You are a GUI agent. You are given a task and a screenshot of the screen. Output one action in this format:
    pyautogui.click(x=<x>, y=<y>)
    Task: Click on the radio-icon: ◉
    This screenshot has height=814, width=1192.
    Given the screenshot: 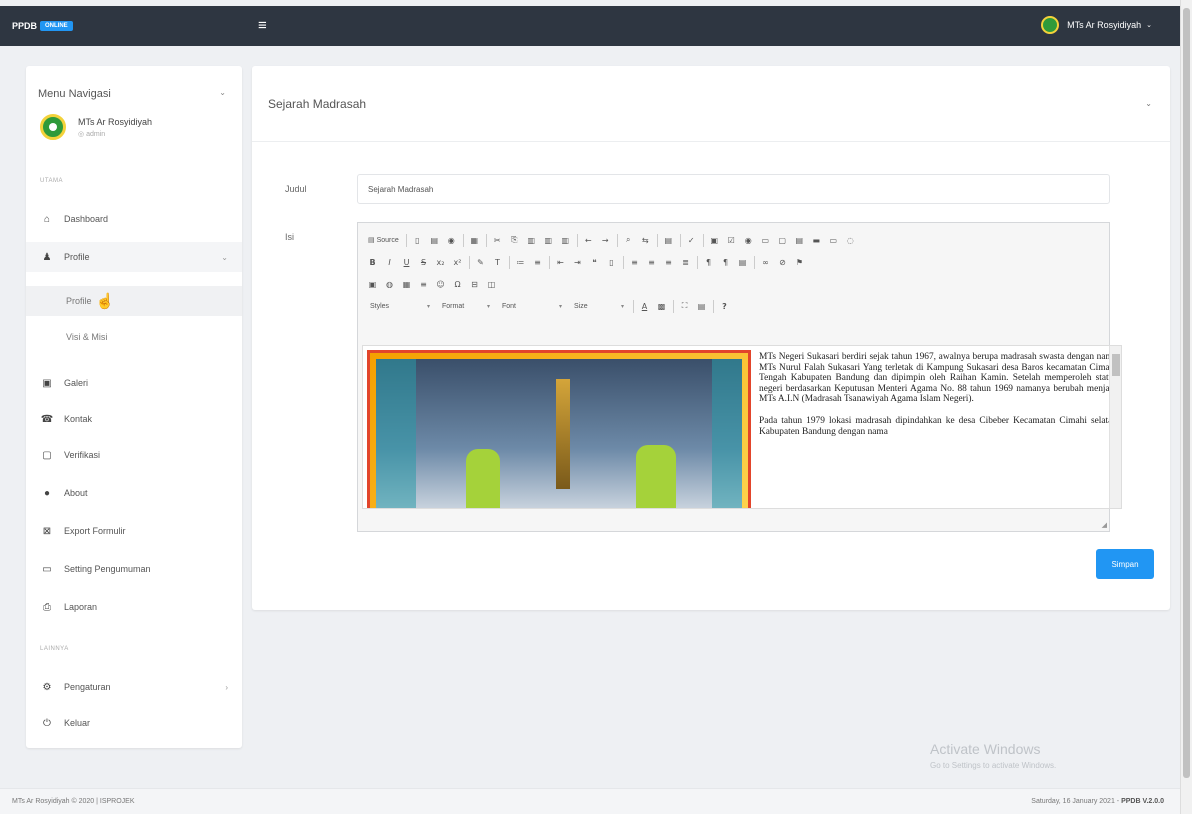 What is the action you would take?
    pyautogui.click(x=748, y=240)
    